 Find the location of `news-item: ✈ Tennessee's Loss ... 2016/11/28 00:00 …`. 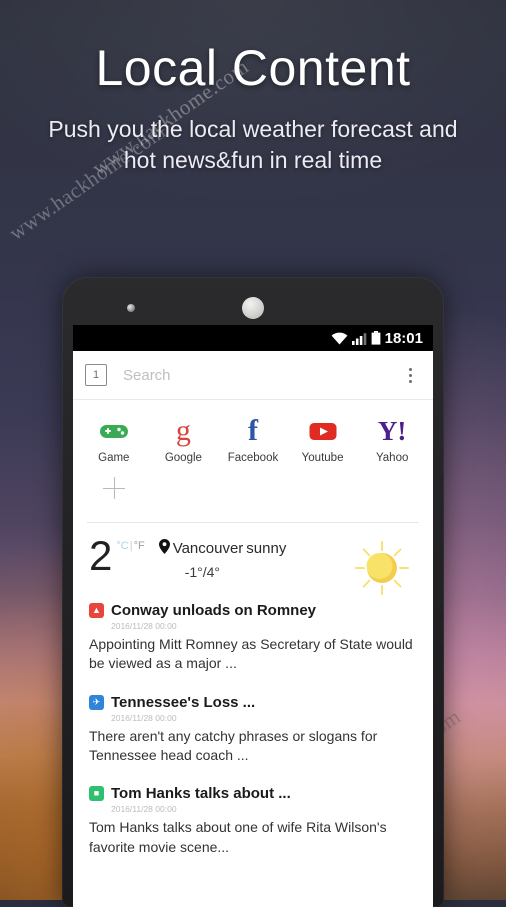

news-item: ✈ Tennessee's Loss ... 2016/11/28 00:00 … is located at coordinates (253, 732).